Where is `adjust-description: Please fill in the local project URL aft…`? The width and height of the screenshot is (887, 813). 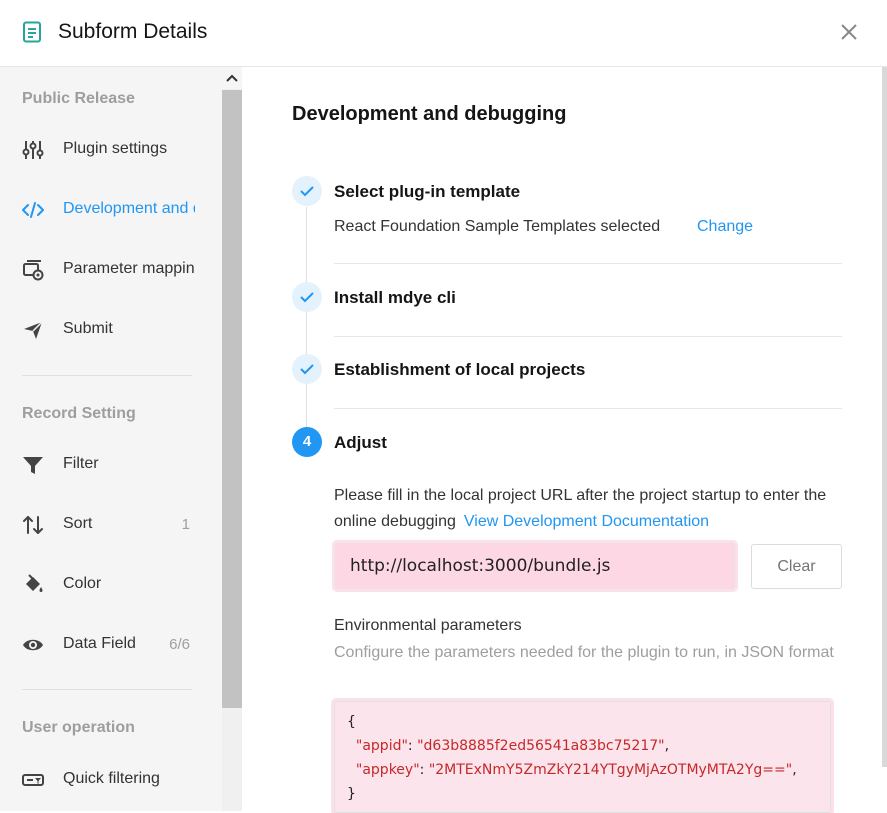
adjust-description: Please fill in the local project URL aft… is located at coordinates (589, 509).